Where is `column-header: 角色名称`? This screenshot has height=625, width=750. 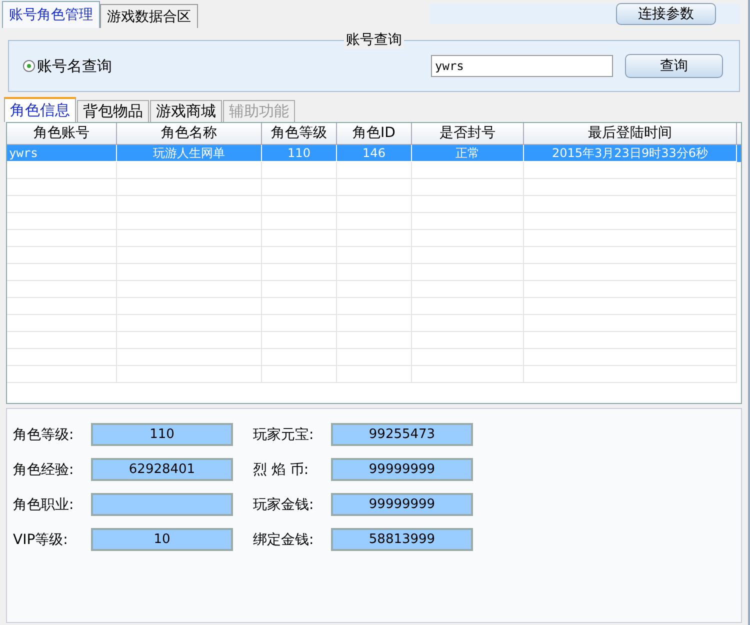
column-header: 角色名称 is located at coordinates (189, 133).